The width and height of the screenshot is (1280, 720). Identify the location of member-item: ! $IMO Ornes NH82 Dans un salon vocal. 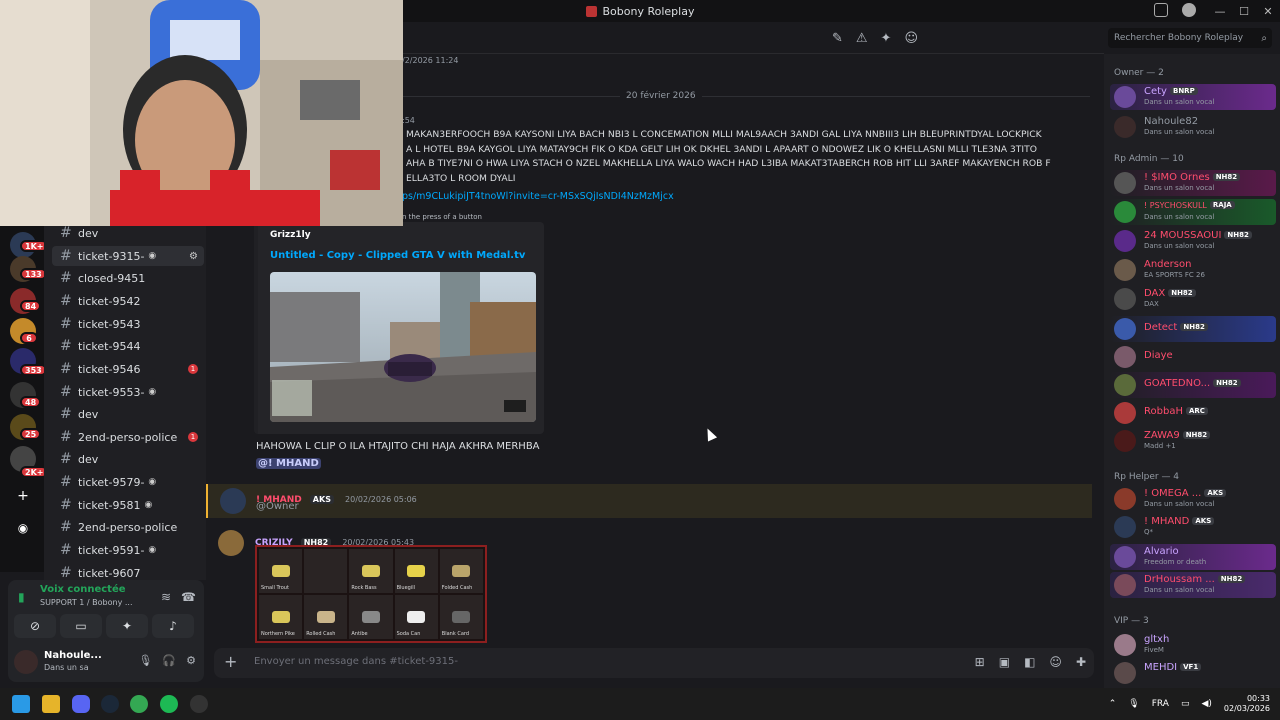
(1193, 183).